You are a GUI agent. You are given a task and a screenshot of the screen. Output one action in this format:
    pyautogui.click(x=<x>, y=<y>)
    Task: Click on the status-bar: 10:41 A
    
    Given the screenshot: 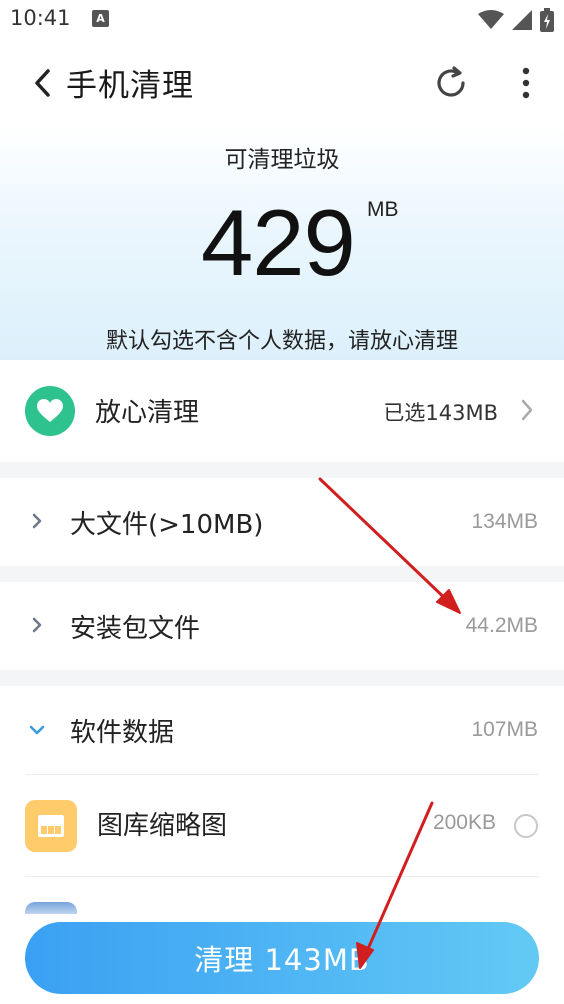 What is the action you would take?
    pyautogui.click(x=282, y=20)
    